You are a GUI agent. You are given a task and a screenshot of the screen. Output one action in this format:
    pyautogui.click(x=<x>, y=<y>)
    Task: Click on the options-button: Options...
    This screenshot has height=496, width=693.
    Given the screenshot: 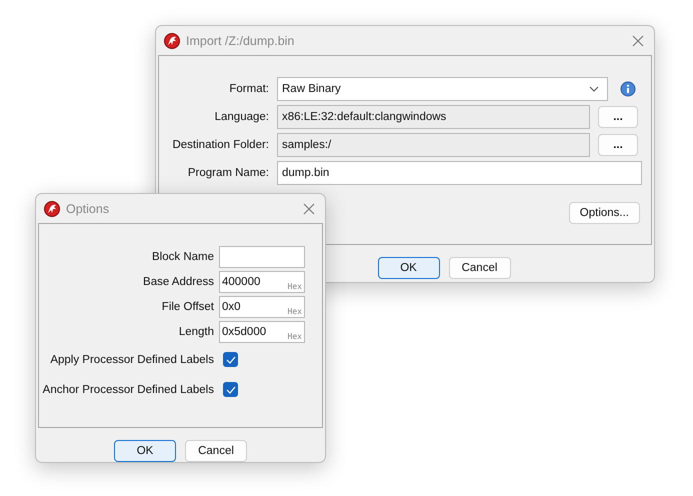 What is the action you would take?
    pyautogui.click(x=604, y=213)
    